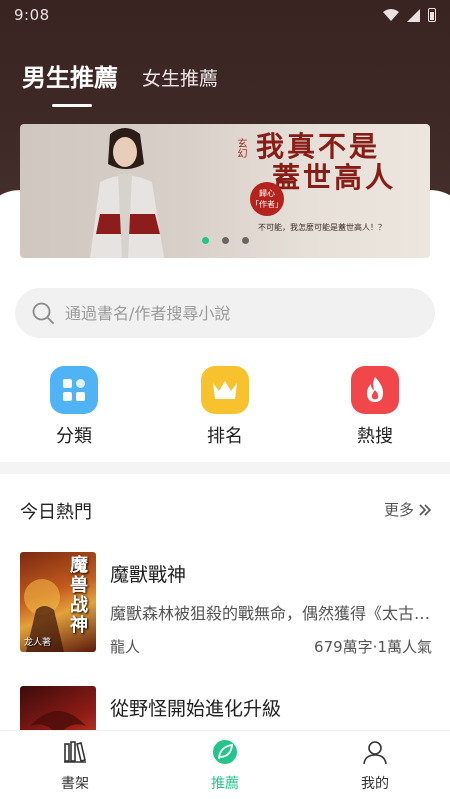  I want to click on status-time: 9:08, so click(32, 15).